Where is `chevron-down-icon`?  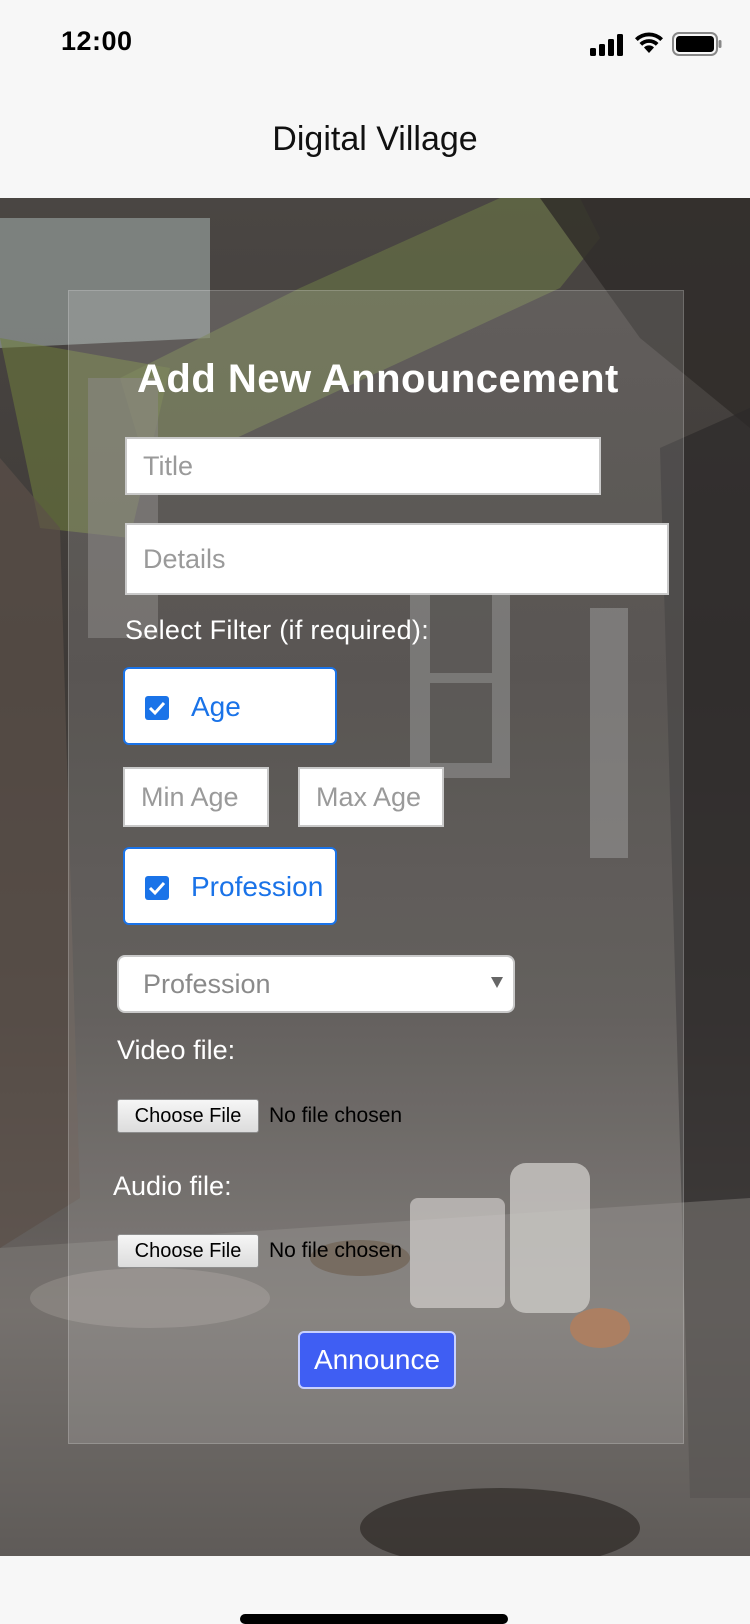 chevron-down-icon is located at coordinates (497, 982).